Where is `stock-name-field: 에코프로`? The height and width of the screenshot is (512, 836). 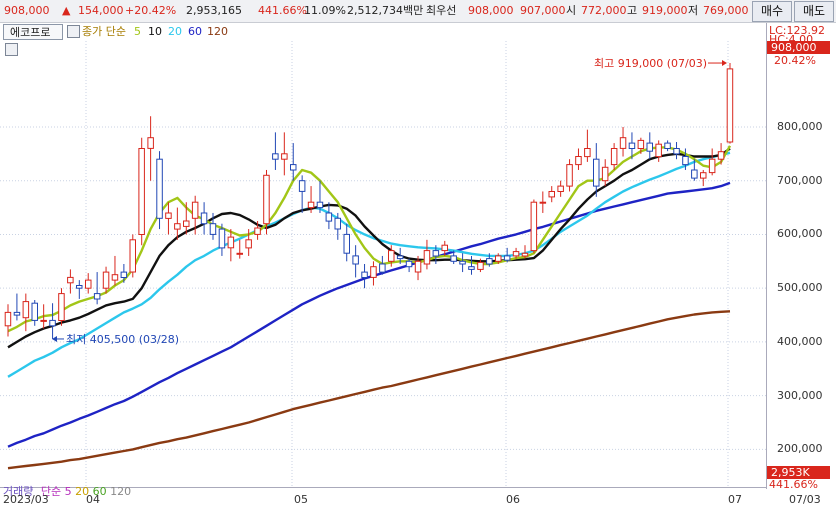 stock-name-field: 에코프로 is located at coordinates (33, 32).